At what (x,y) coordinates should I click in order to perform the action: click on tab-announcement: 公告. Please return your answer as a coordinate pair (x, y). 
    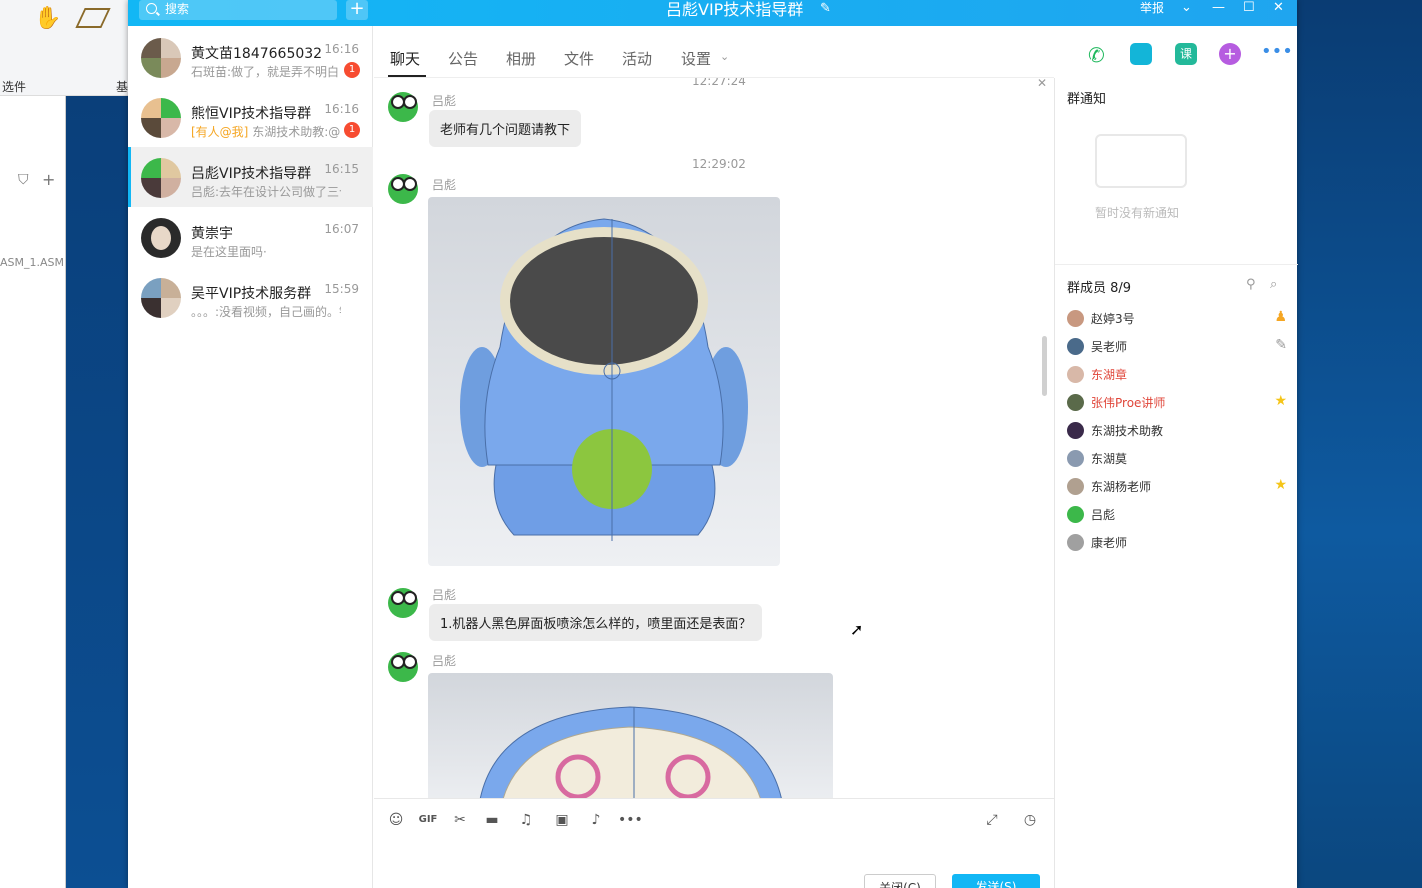
    Looking at the image, I should click on (463, 58).